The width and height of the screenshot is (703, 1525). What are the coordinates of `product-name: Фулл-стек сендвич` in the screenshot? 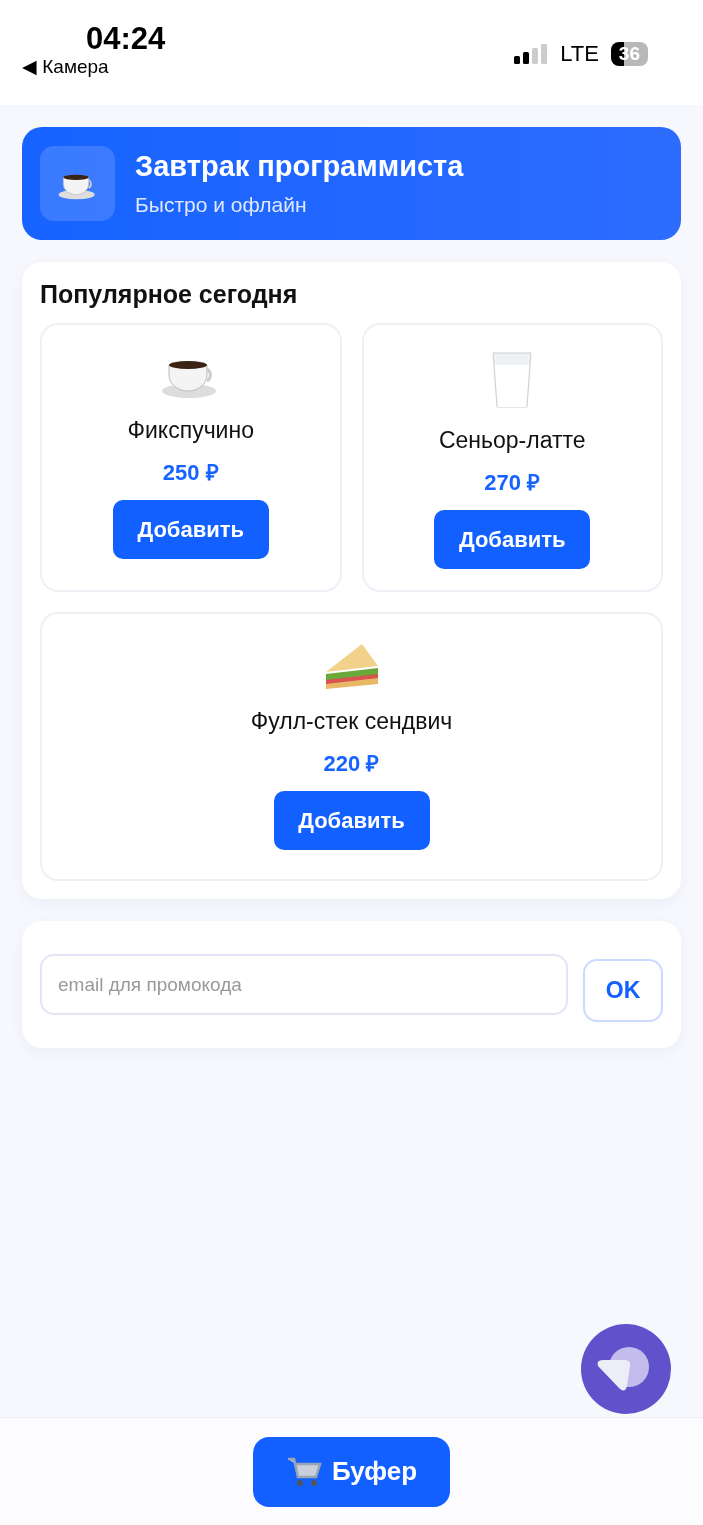 It's located at (351, 721).